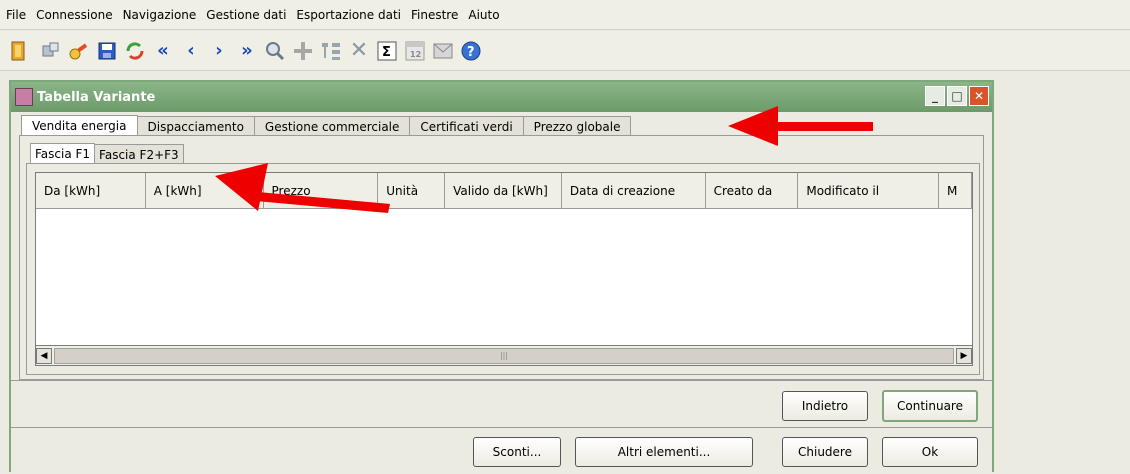 This screenshot has width=1130, height=474. Describe the element at coordinates (544, 159) in the screenshot. I see `annotation-arrows` at that location.